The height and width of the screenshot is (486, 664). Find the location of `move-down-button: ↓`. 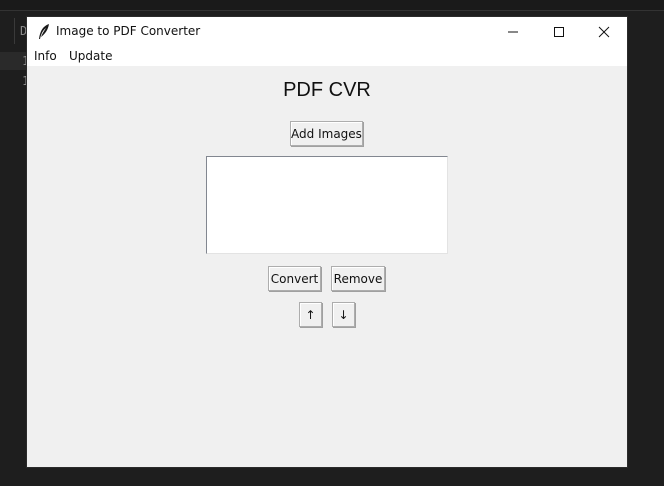

move-down-button: ↓ is located at coordinates (343, 314).